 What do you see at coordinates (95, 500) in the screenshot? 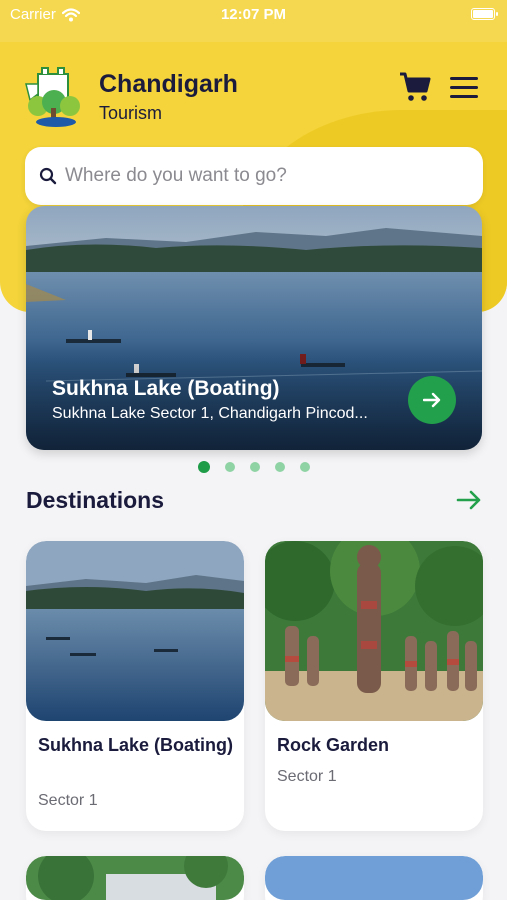
I see `section-title: Destinations` at bounding box center [95, 500].